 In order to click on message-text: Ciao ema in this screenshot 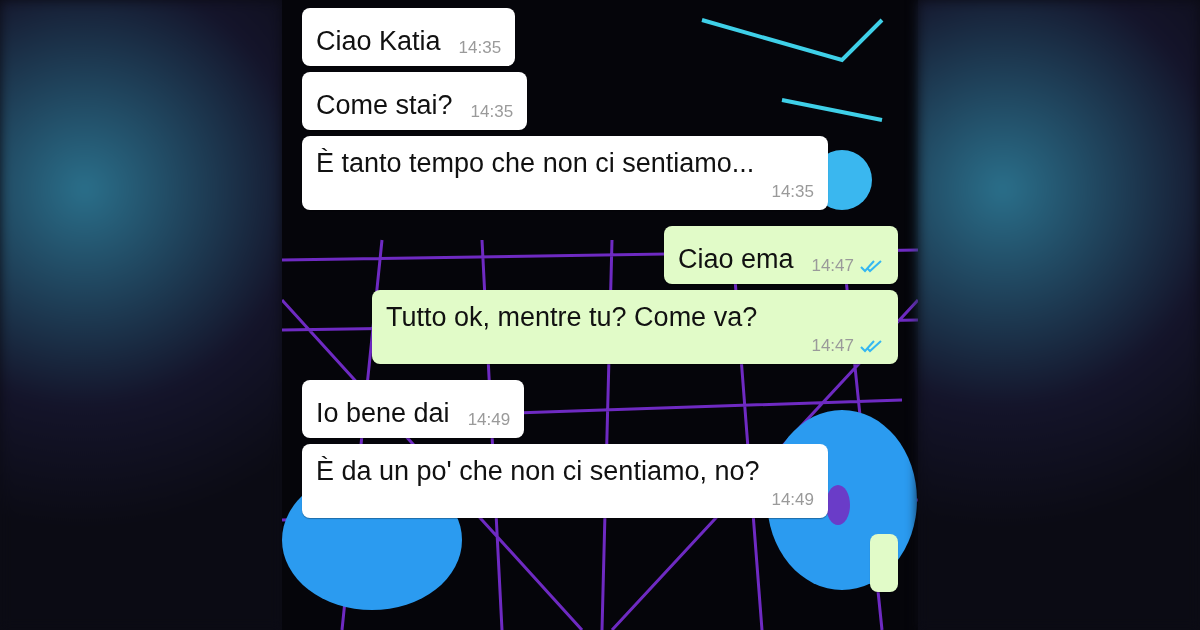, I will do `click(735, 259)`.